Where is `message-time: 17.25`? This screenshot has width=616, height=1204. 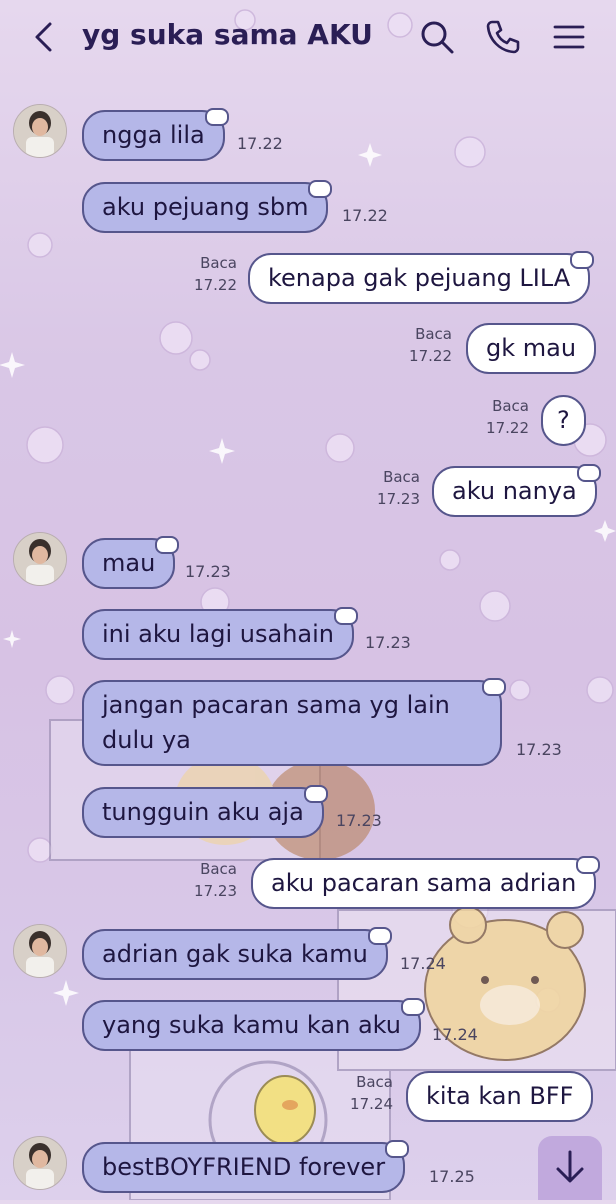
message-time: 17.25 is located at coordinates (452, 1176).